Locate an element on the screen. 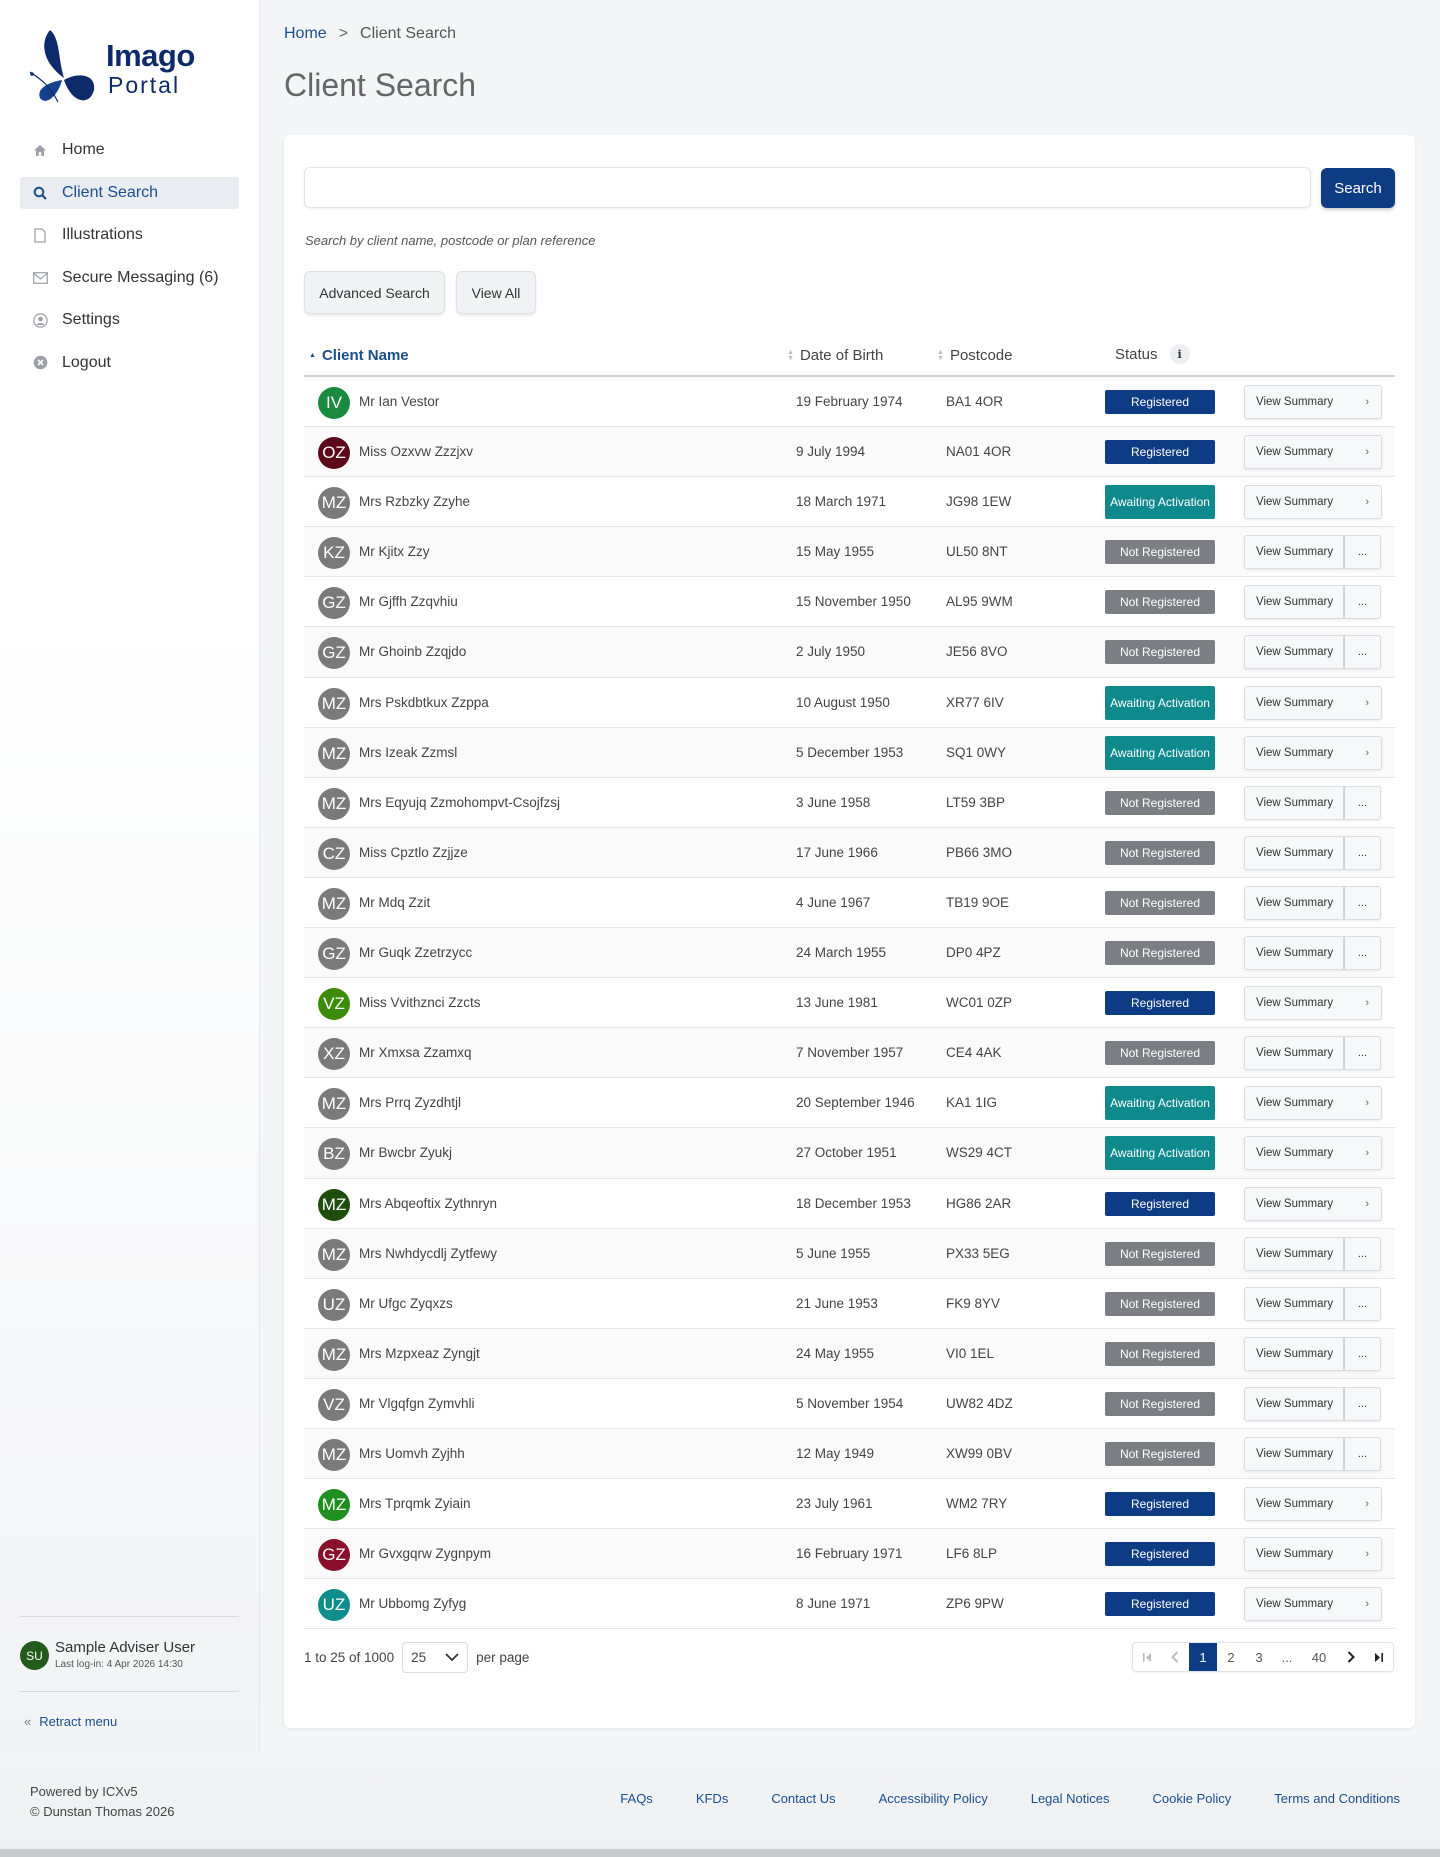 The image size is (1440, 1857). client-name: Mr Ghoinb Zzqjdo is located at coordinates (412, 651).